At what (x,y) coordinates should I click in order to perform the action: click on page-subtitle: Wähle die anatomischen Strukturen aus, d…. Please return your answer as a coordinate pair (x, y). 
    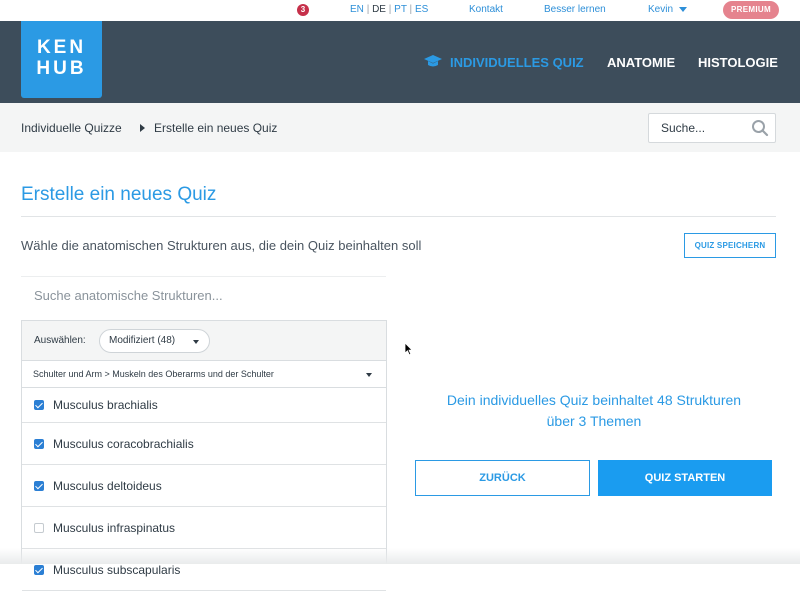
    Looking at the image, I should click on (221, 245).